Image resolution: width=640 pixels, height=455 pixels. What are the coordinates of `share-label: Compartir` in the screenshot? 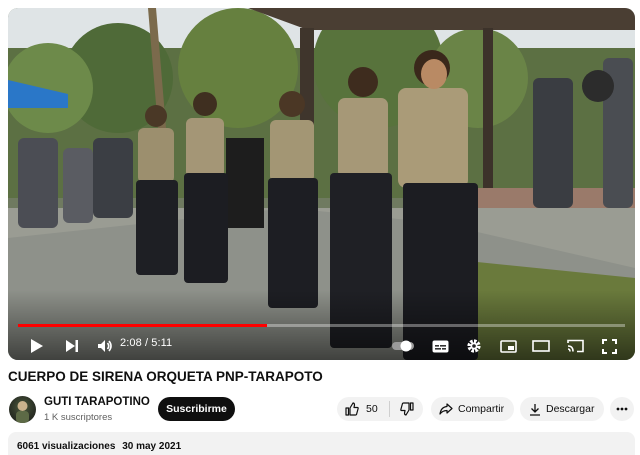 It's located at (481, 409).